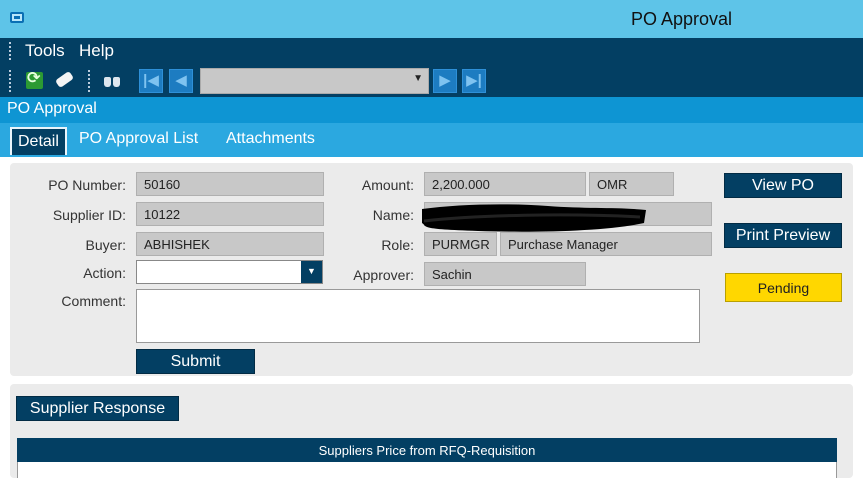 The height and width of the screenshot is (478, 863). I want to click on title-bar: PO Approval, so click(431, 19).